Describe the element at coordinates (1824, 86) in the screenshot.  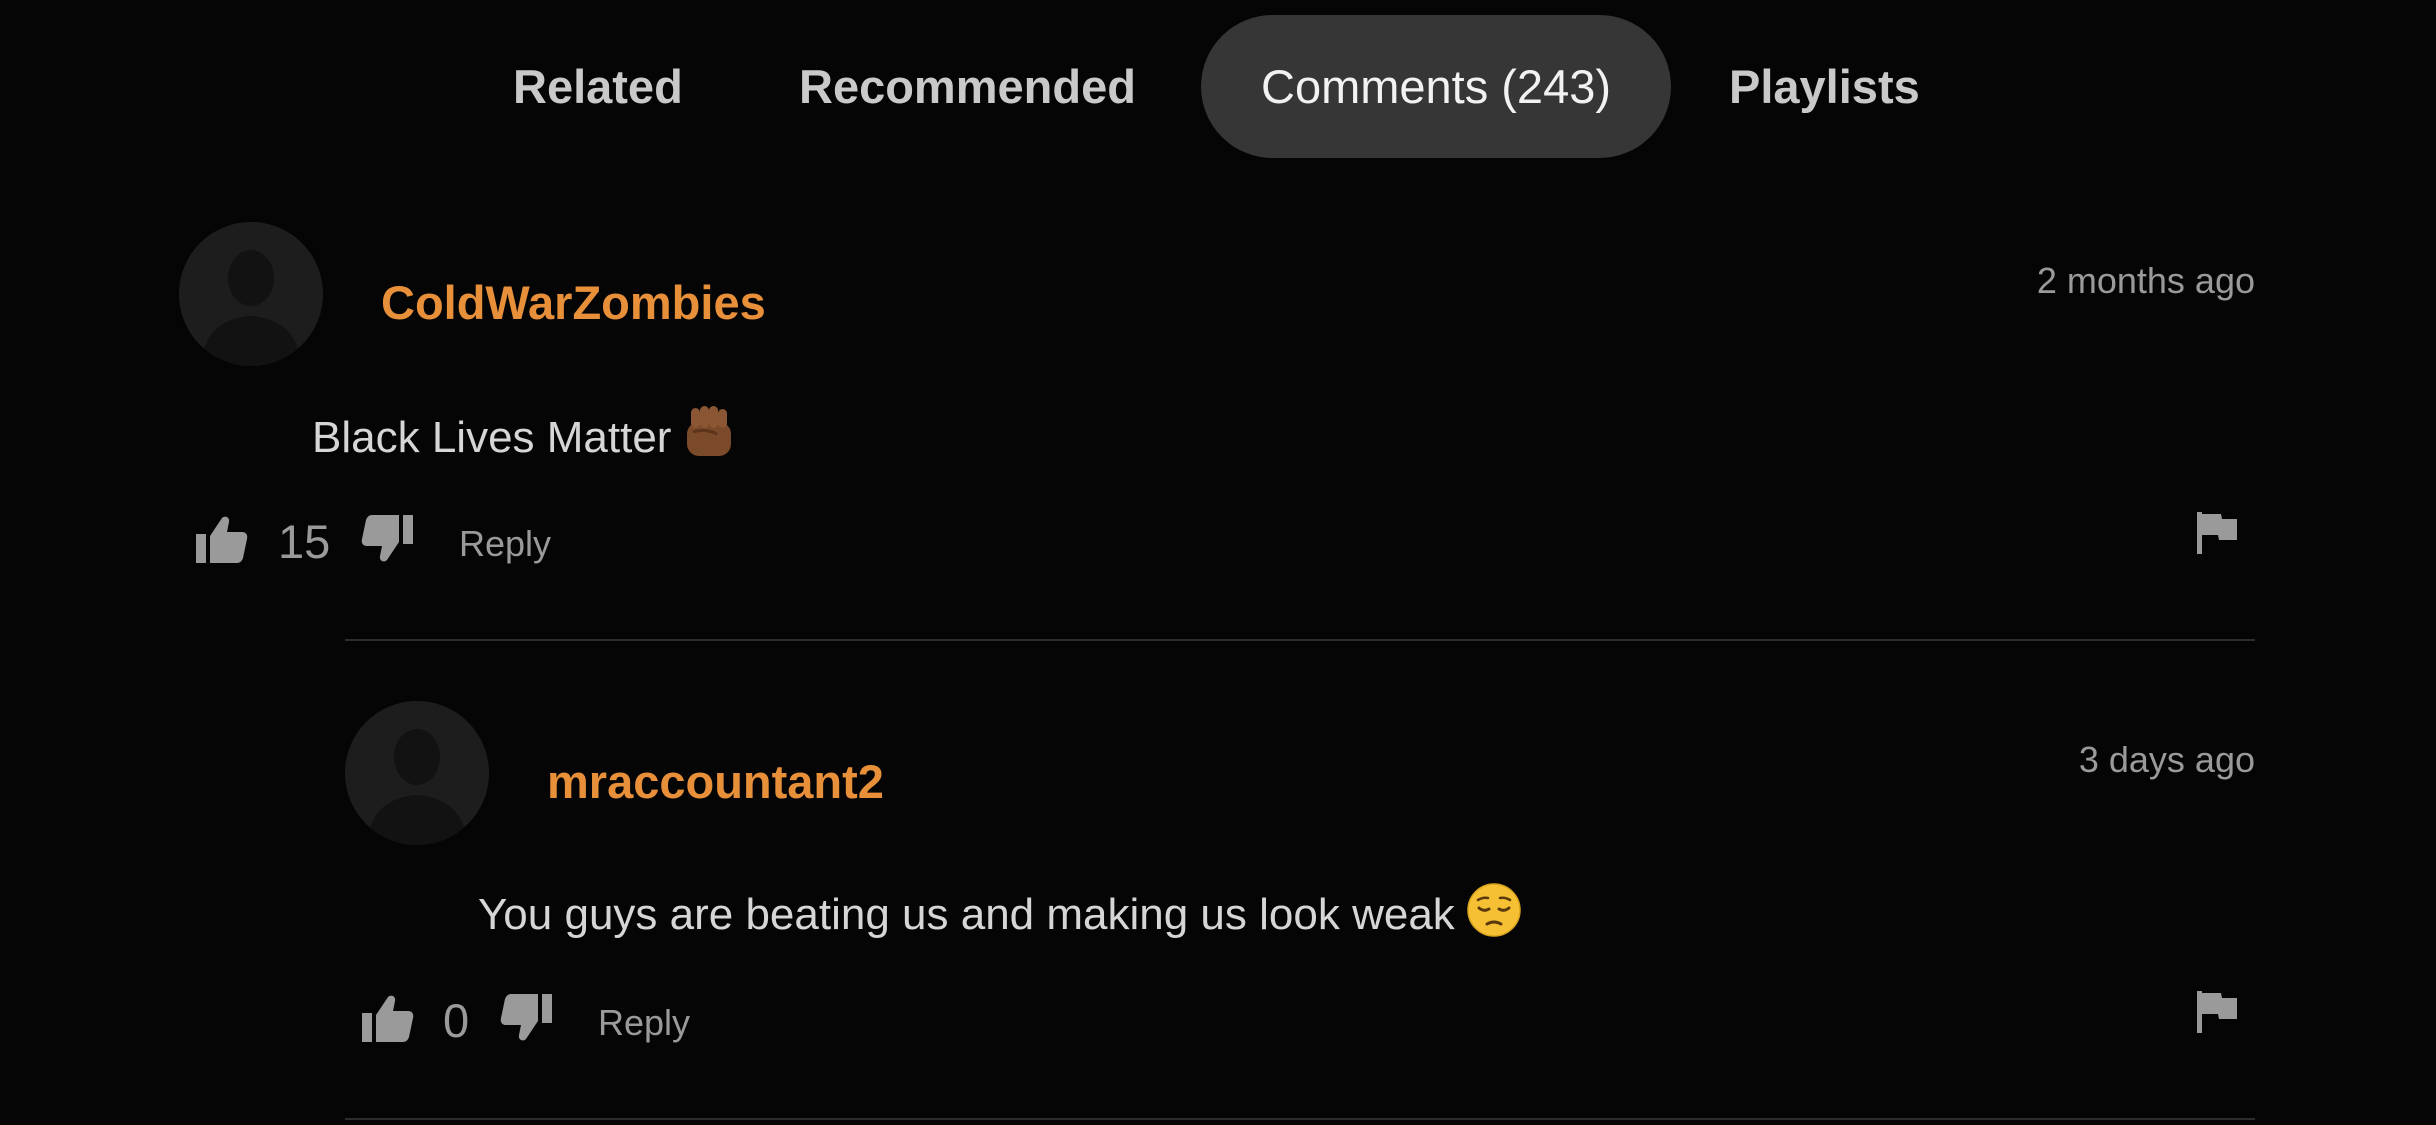
I see `tab-playlists: Playlists` at that location.